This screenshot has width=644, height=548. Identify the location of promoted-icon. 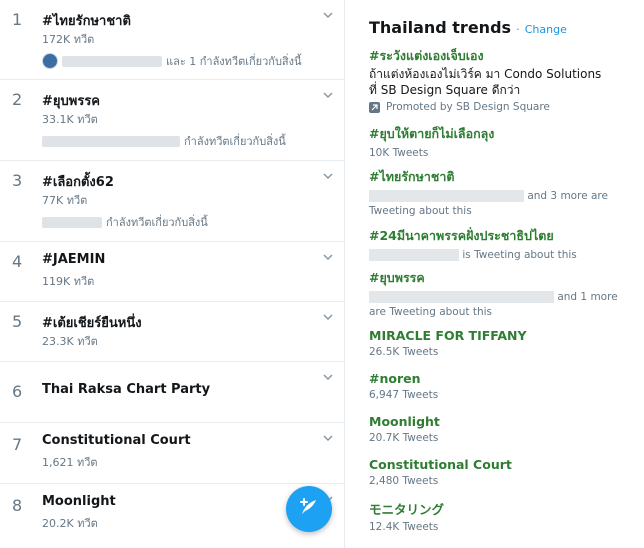
(374, 107).